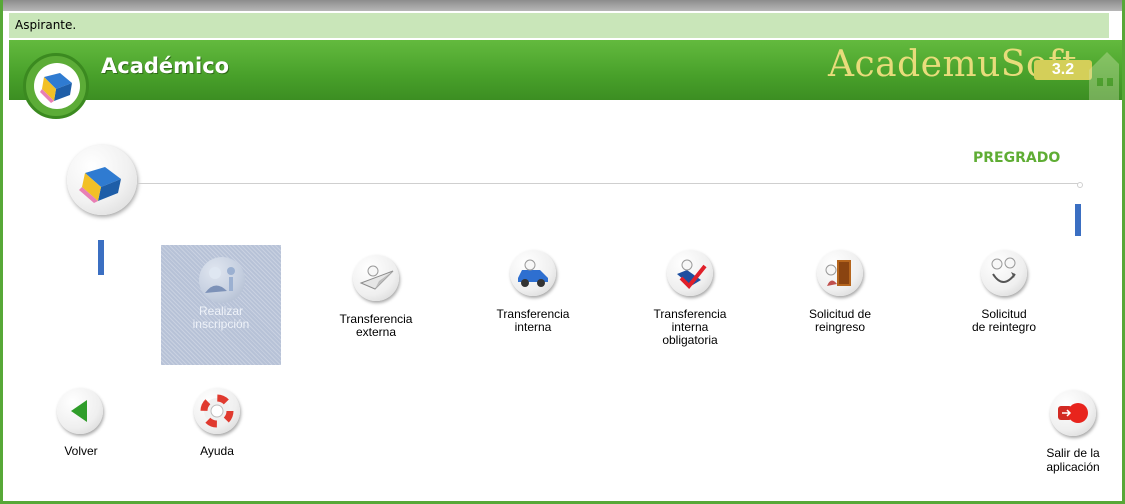  Describe the element at coordinates (46, 25) in the screenshot. I see `status-bar-text: Aspirante.` at that location.